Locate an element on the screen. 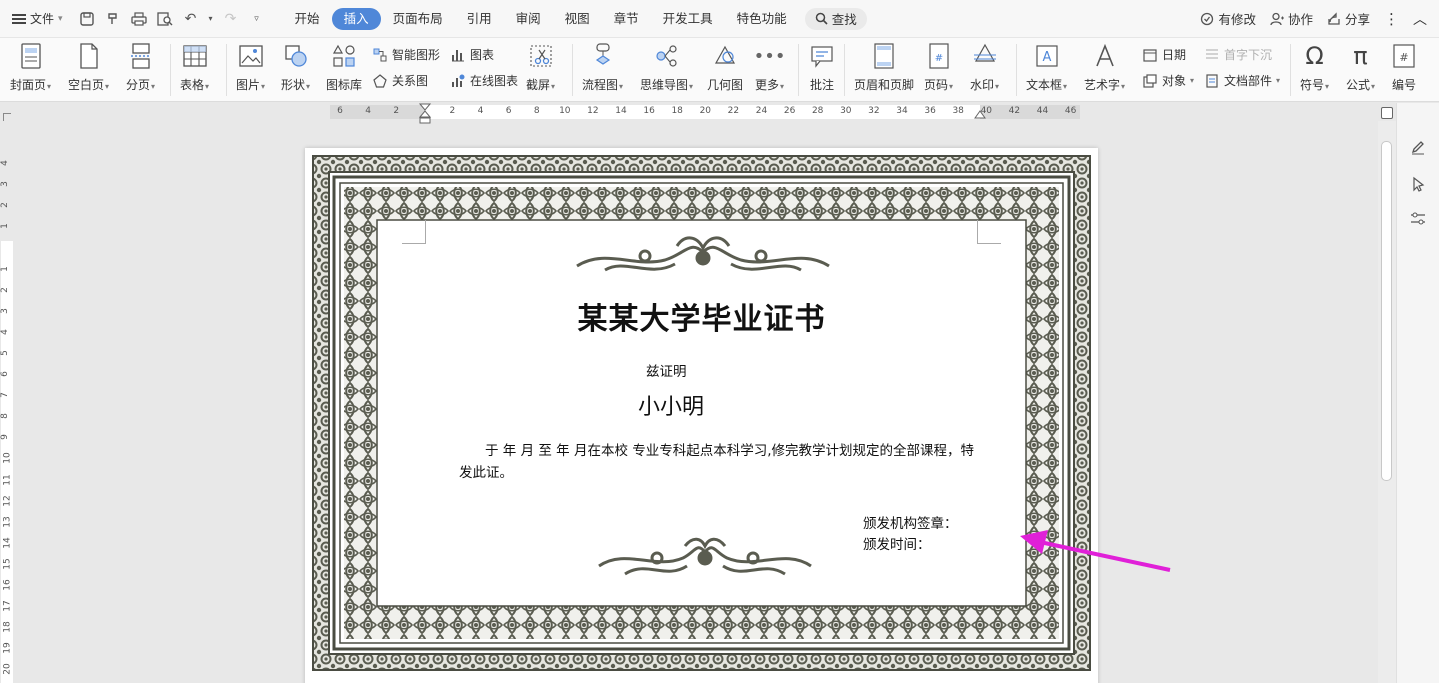 Image resolution: width=1439 pixels, height=683 pixels. vertical-ruler-tick-label: 13 is located at coordinates (7, 521).